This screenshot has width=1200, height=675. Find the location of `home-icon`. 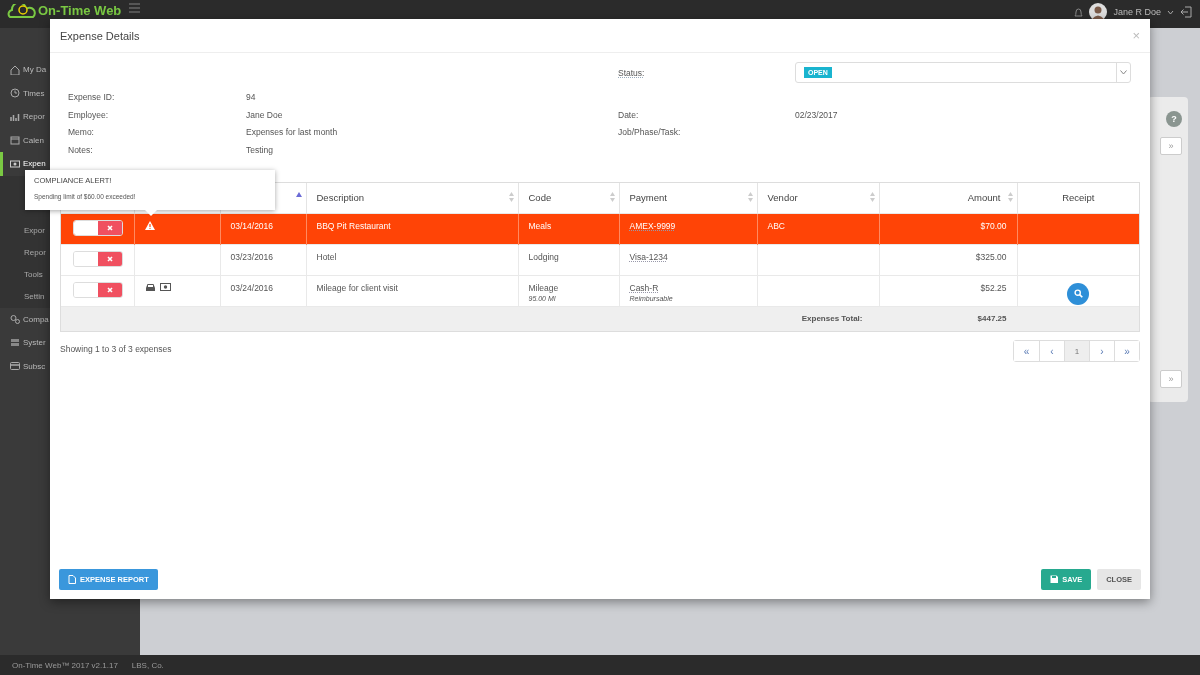

home-icon is located at coordinates (15, 69).